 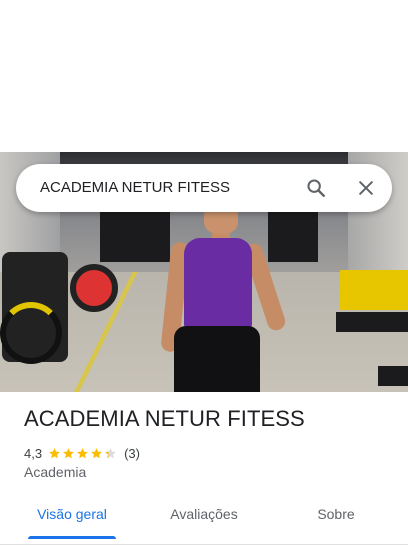 I want to click on place-category: Academia, so click(x=55, y=472).